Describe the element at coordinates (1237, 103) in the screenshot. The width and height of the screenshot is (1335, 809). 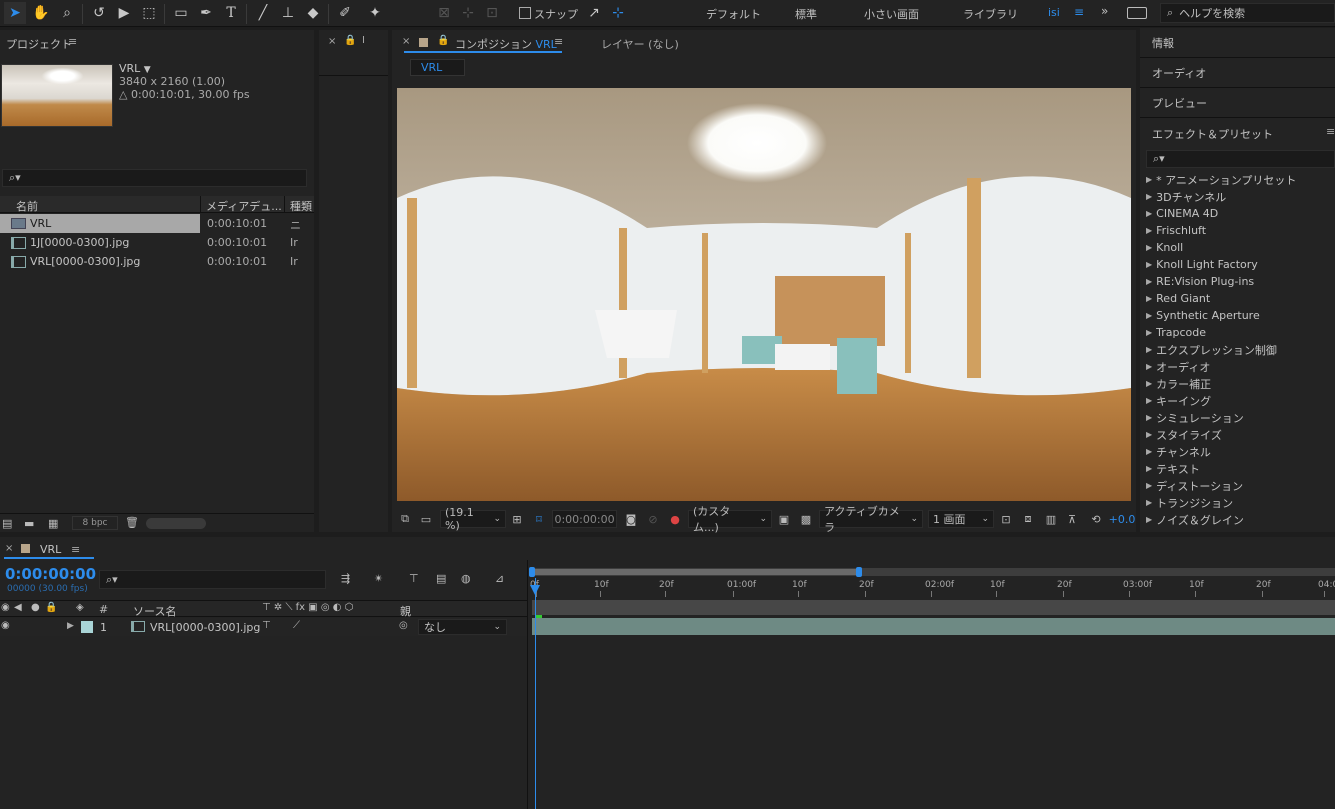
I see `preview-panel-header: プレビュー` at that location.